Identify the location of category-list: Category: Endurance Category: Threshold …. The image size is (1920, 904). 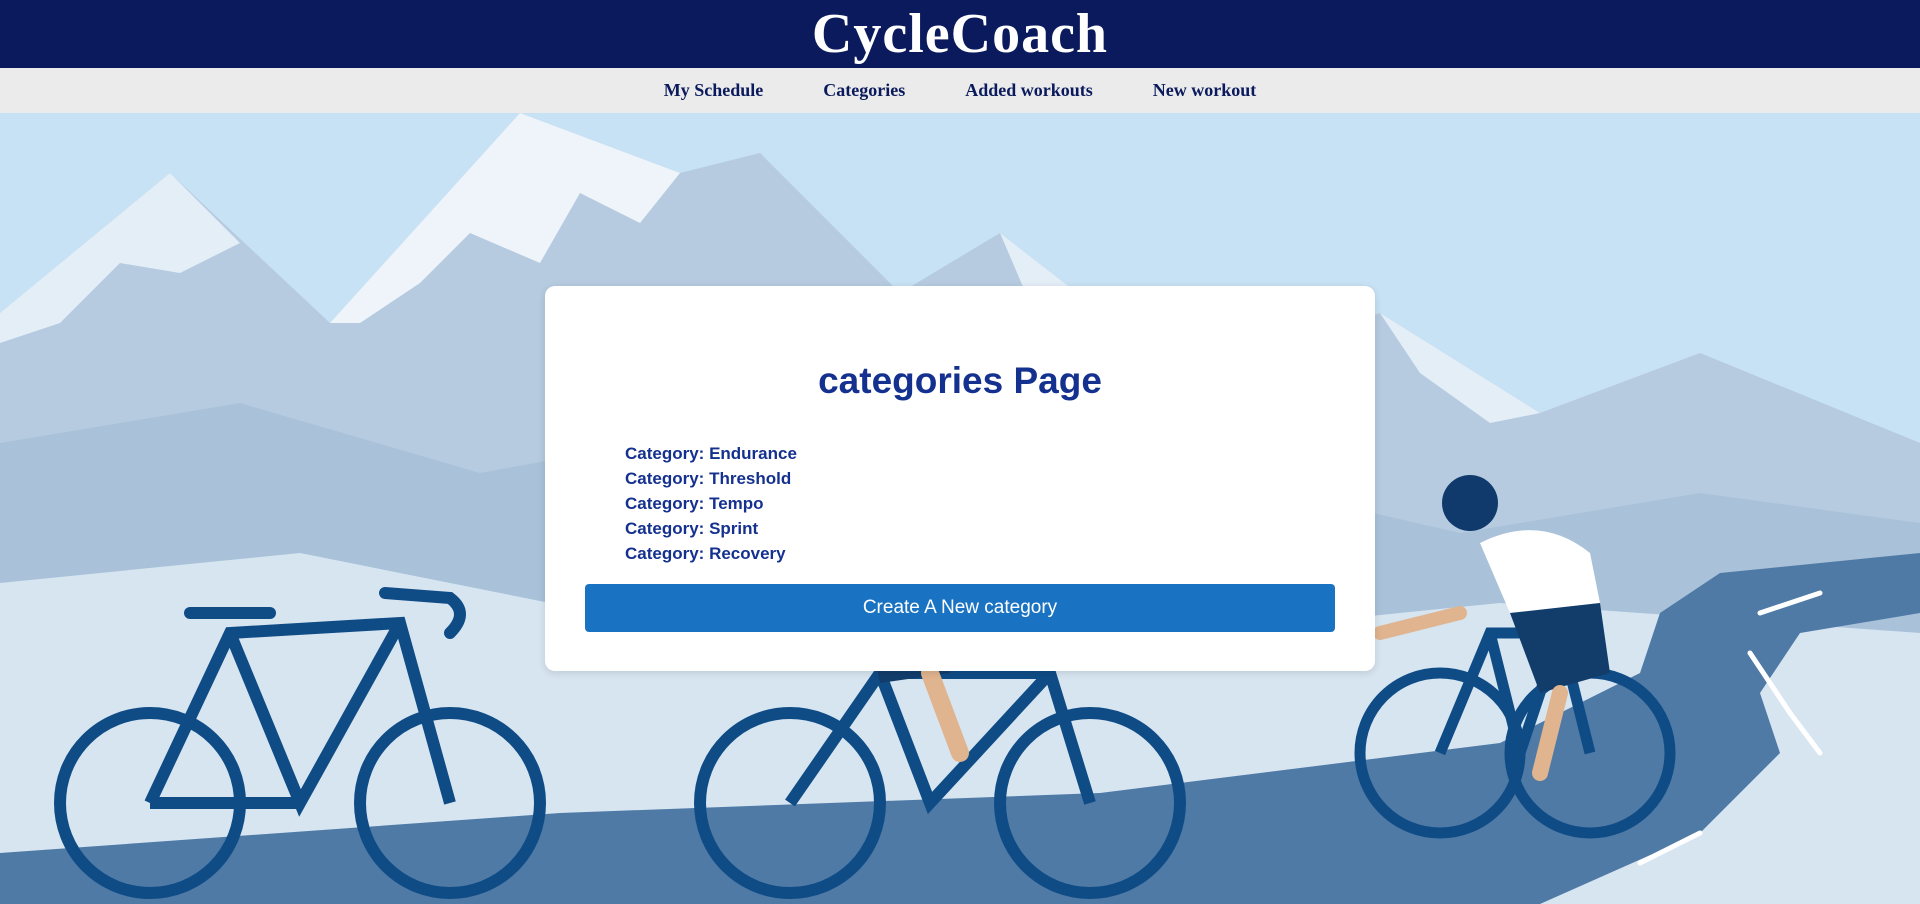
(711, 503).